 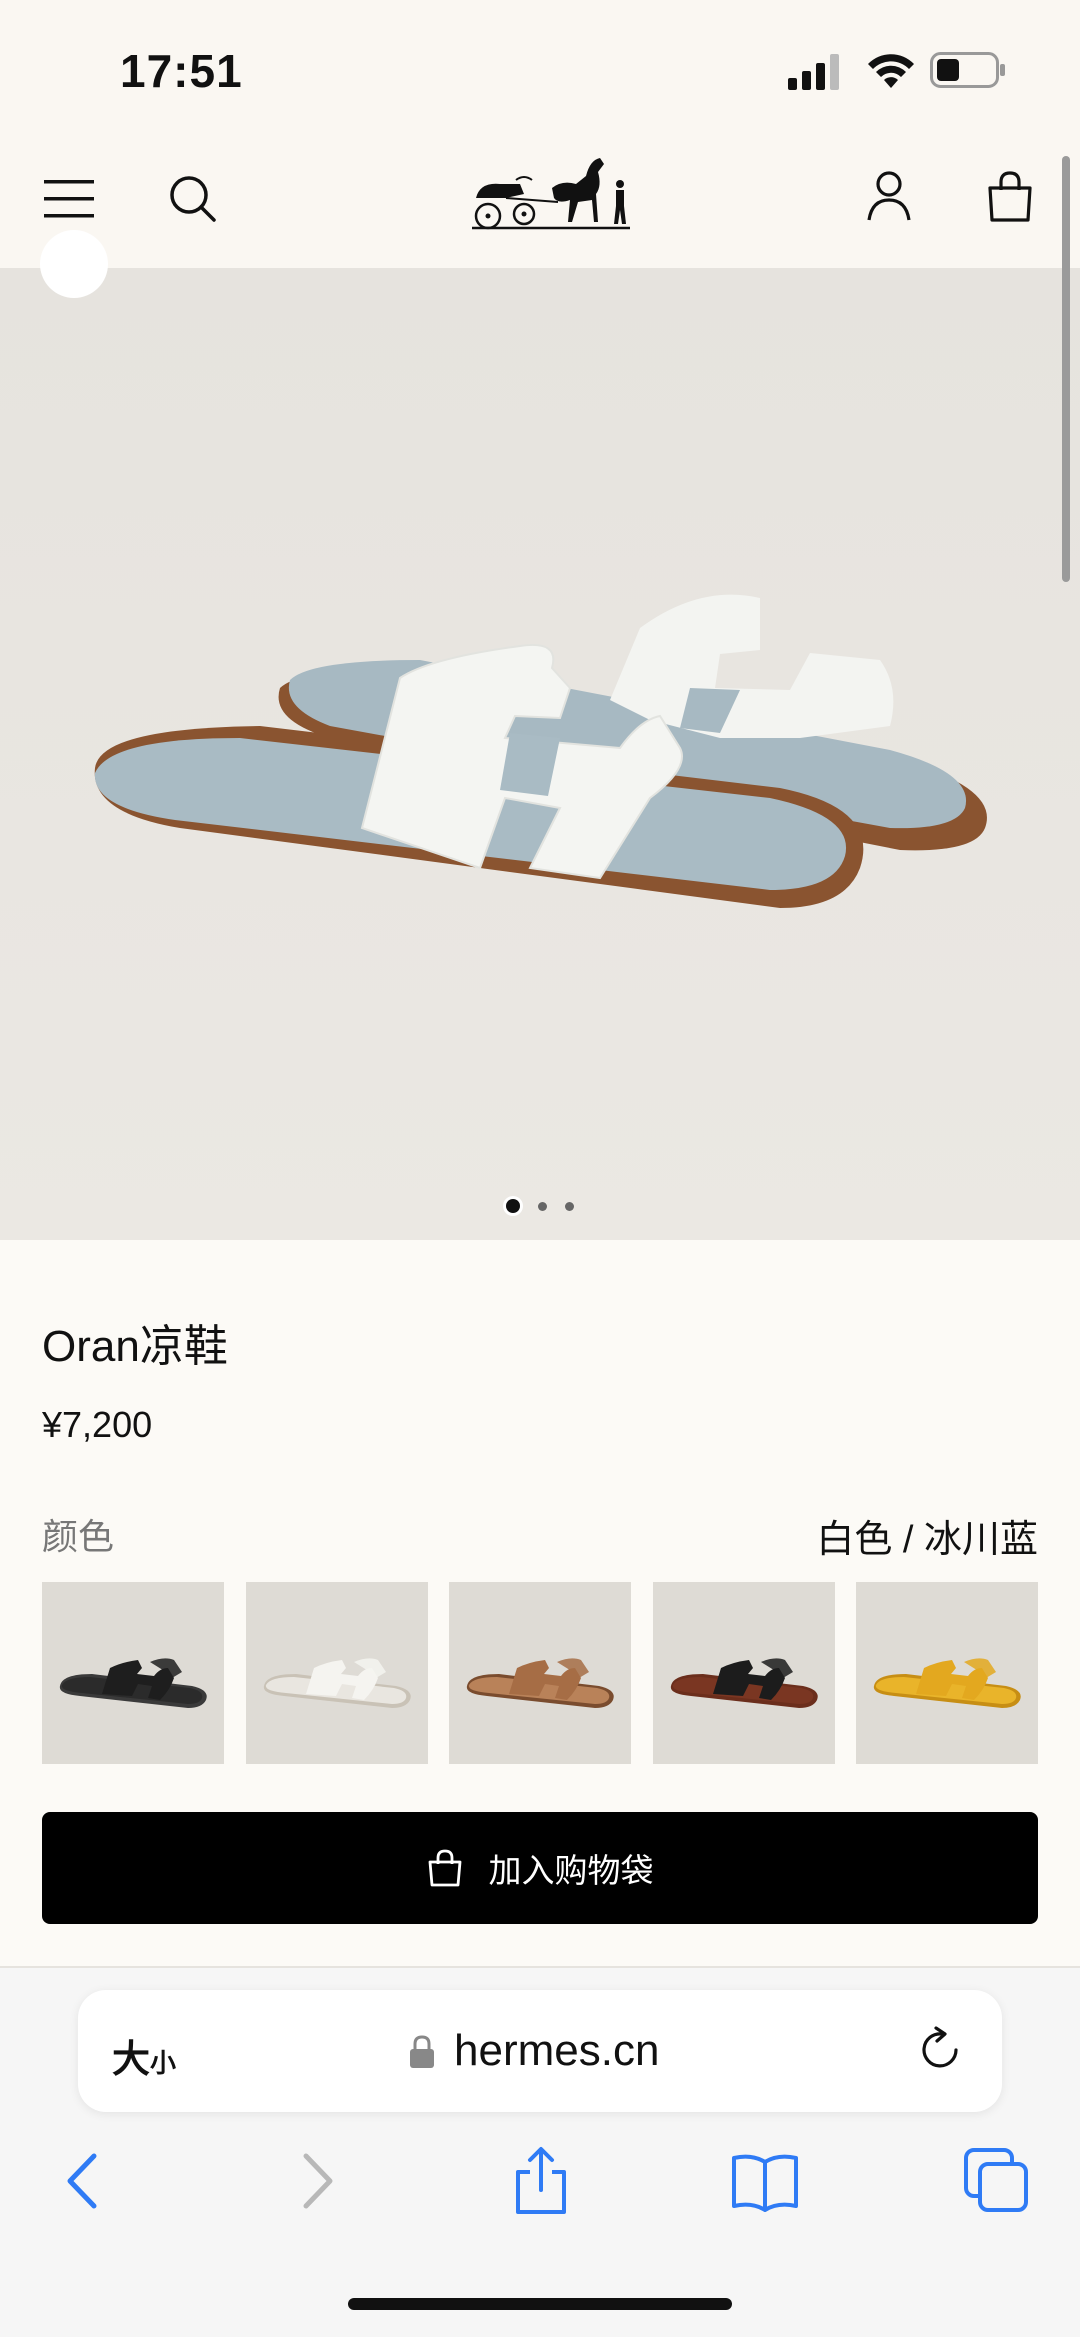 What do you see at coordinates (78, 1536) in the screenshot?
I see `color-label: 颜色` at bounding box center [78, 1536].